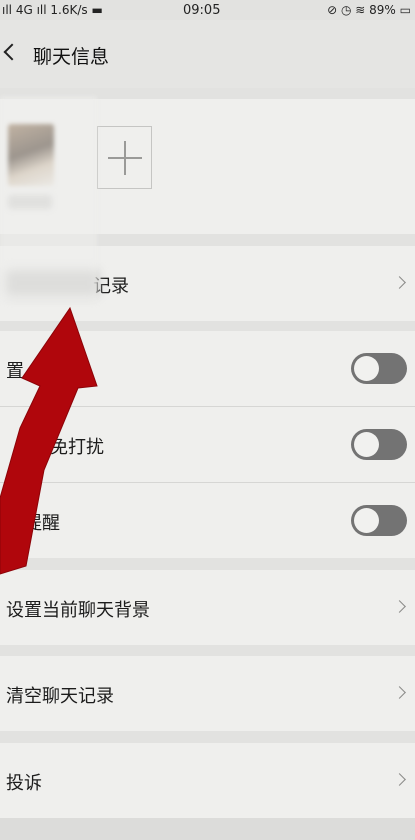 This screenshot has width=415, height=840. What do you see at coordinates (369, 10) in the screenshot?
I see `status-battery: ⊘ ◷ ≋ 89% ▭` at bounding box center [369, 10].